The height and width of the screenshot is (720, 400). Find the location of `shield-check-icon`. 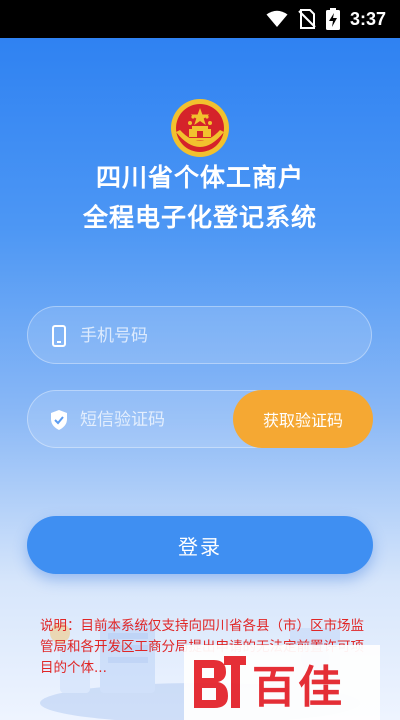

shield-check-icon is located at coordinates (59, 420).